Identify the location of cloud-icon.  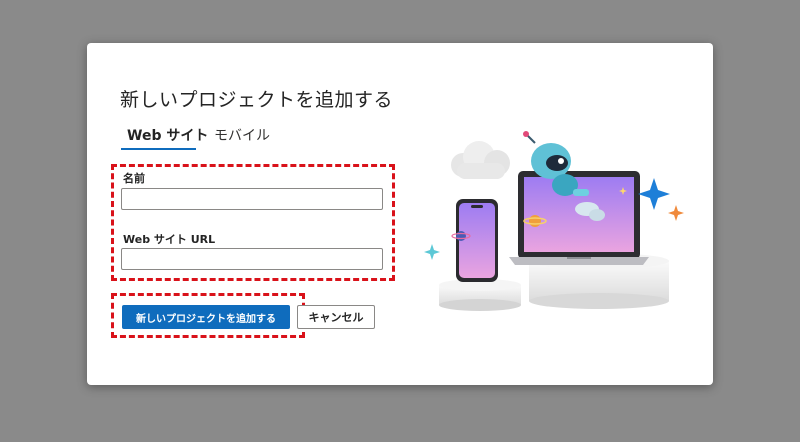
(480, 160).